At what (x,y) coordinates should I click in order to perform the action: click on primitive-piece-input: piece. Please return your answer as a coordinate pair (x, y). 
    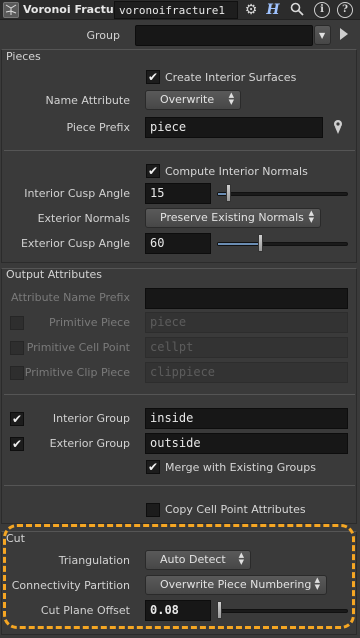
    Looking at the image, I should click on (246, 322).